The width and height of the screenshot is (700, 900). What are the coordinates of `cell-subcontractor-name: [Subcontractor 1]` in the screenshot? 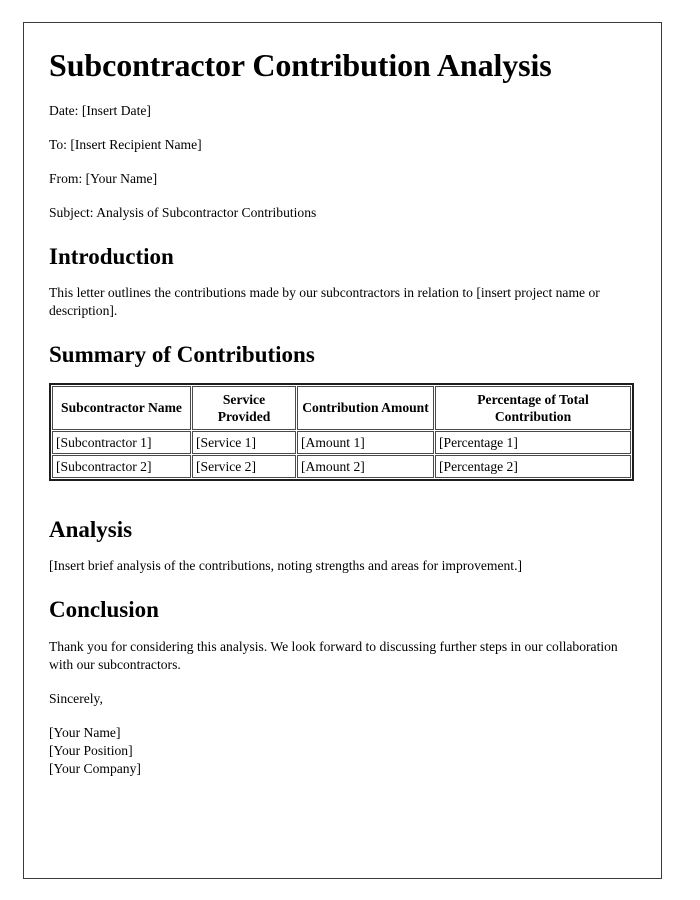 It's located at (121, 442).